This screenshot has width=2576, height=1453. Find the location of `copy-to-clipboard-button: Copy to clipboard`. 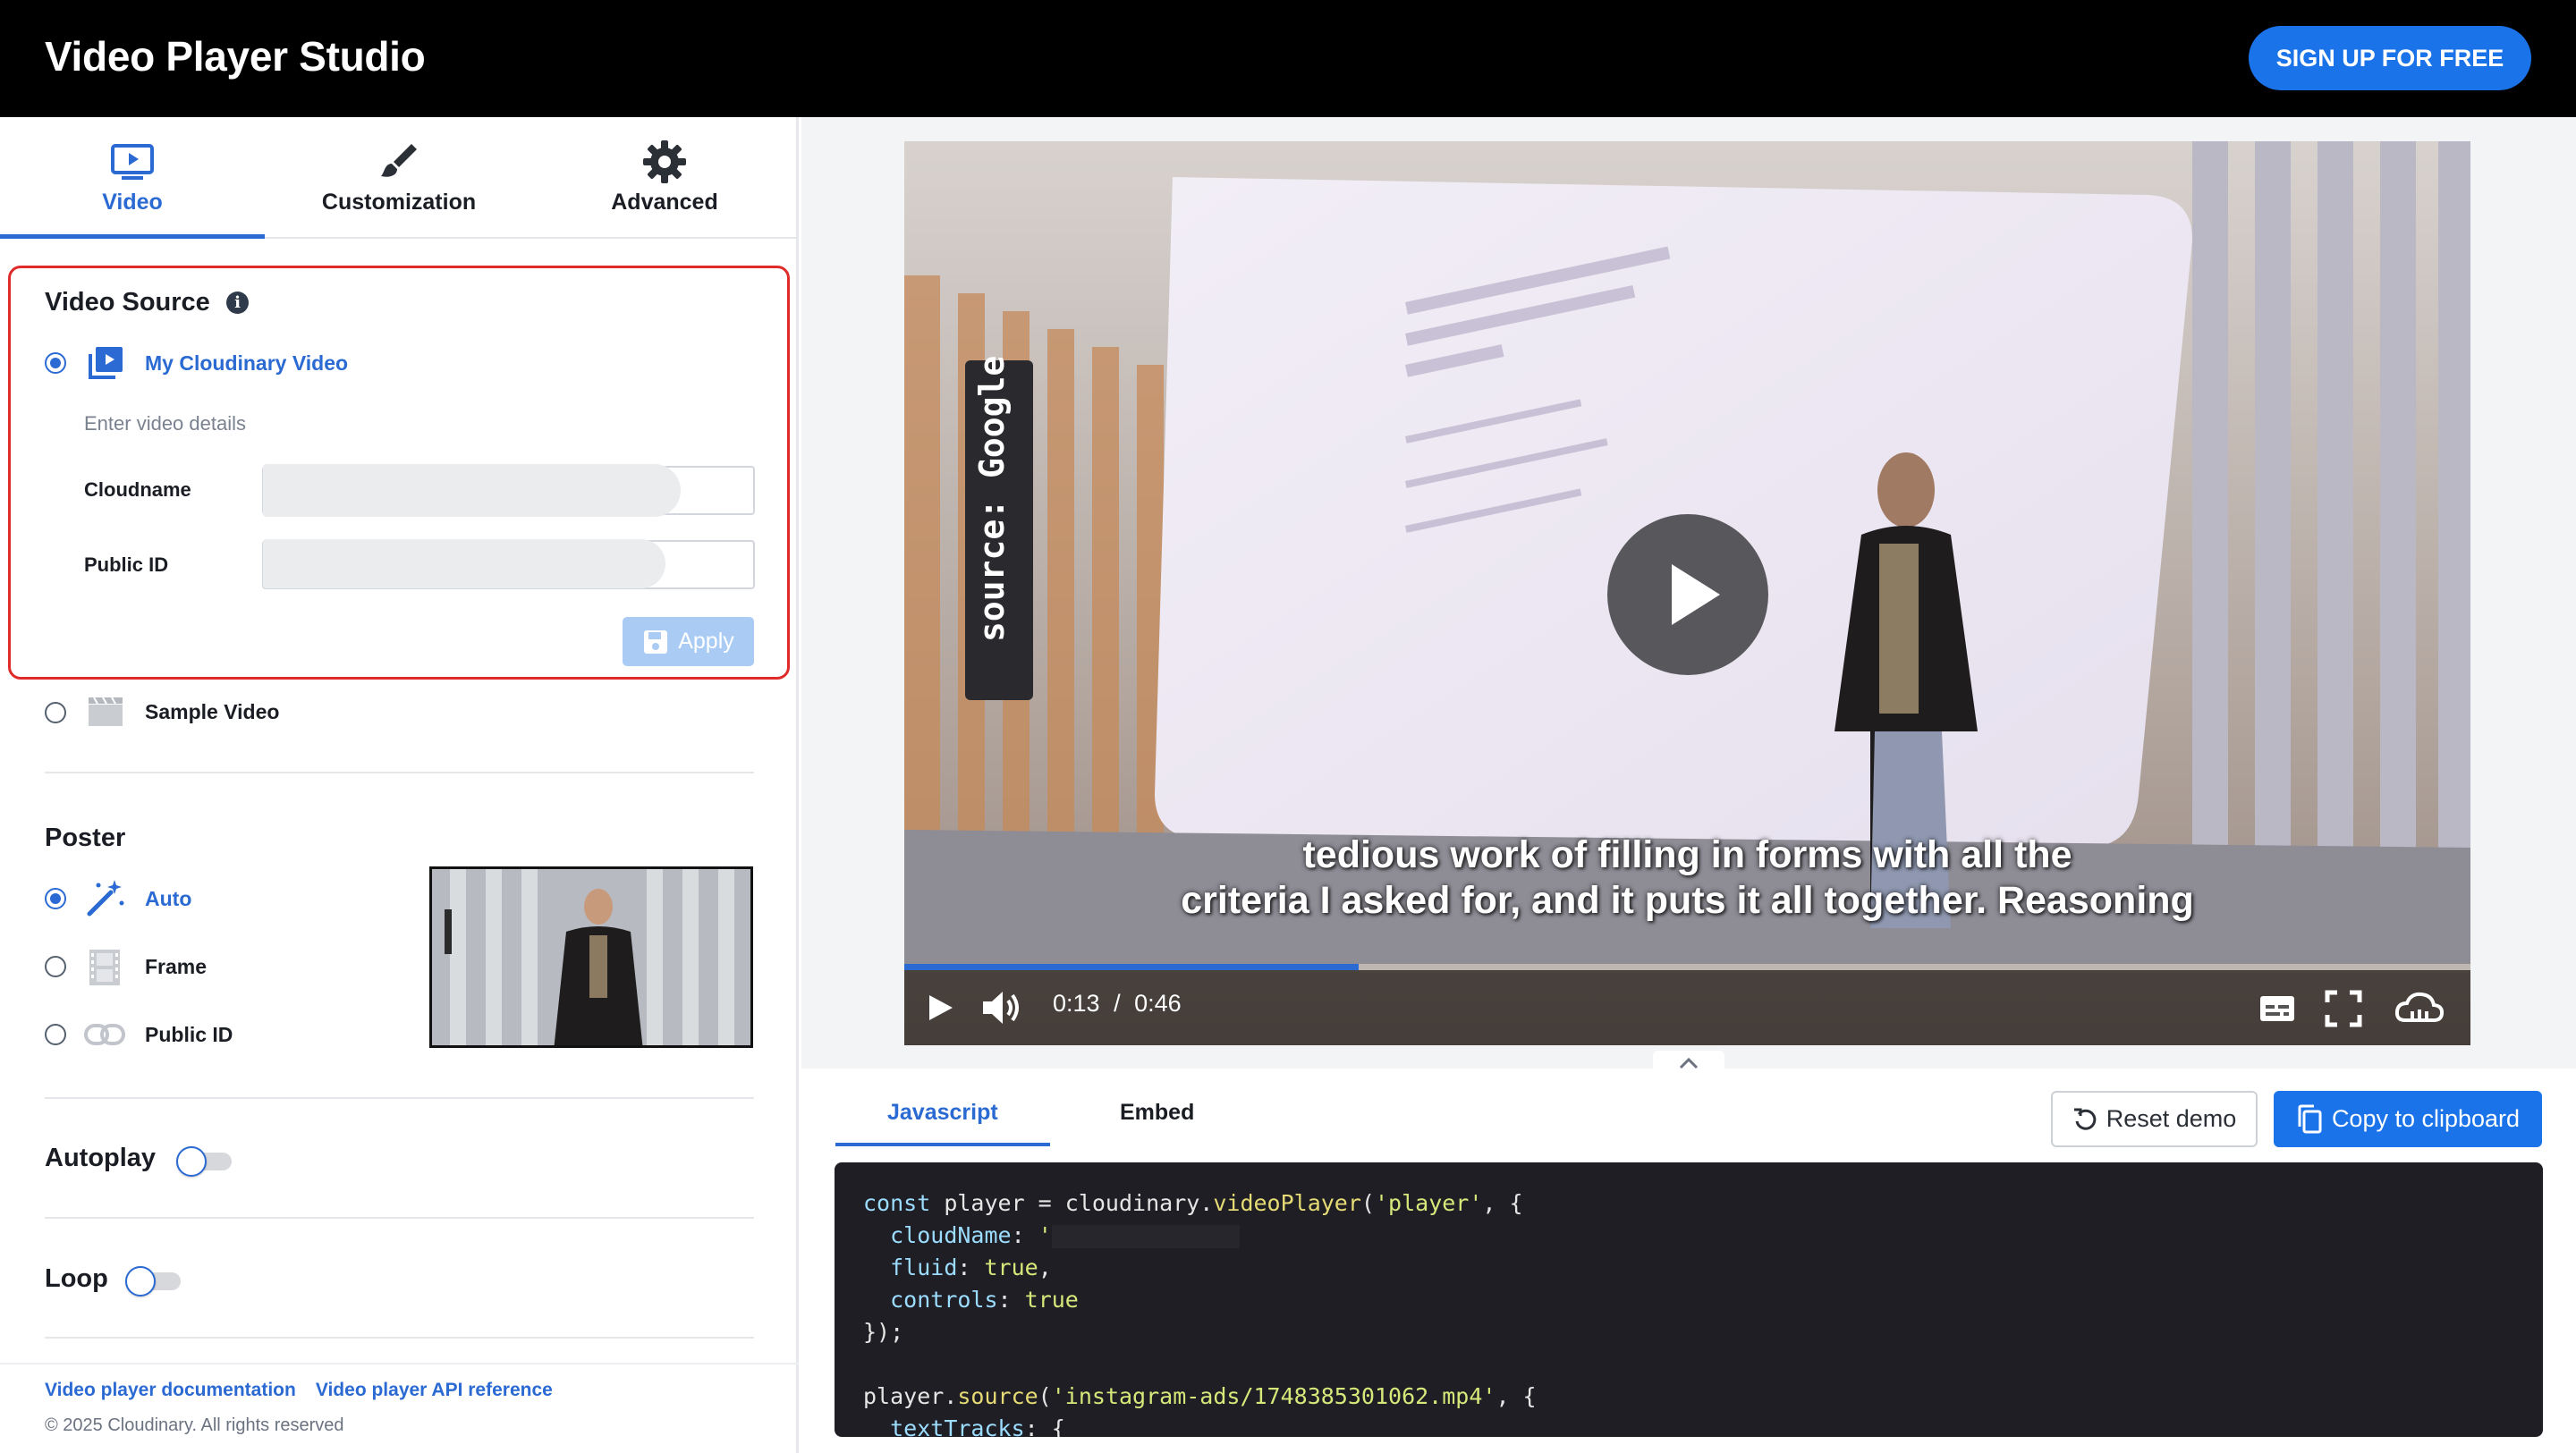

copy-to-clipboard-button: Copy to clipboard is located at coordinates (2408, 1119).